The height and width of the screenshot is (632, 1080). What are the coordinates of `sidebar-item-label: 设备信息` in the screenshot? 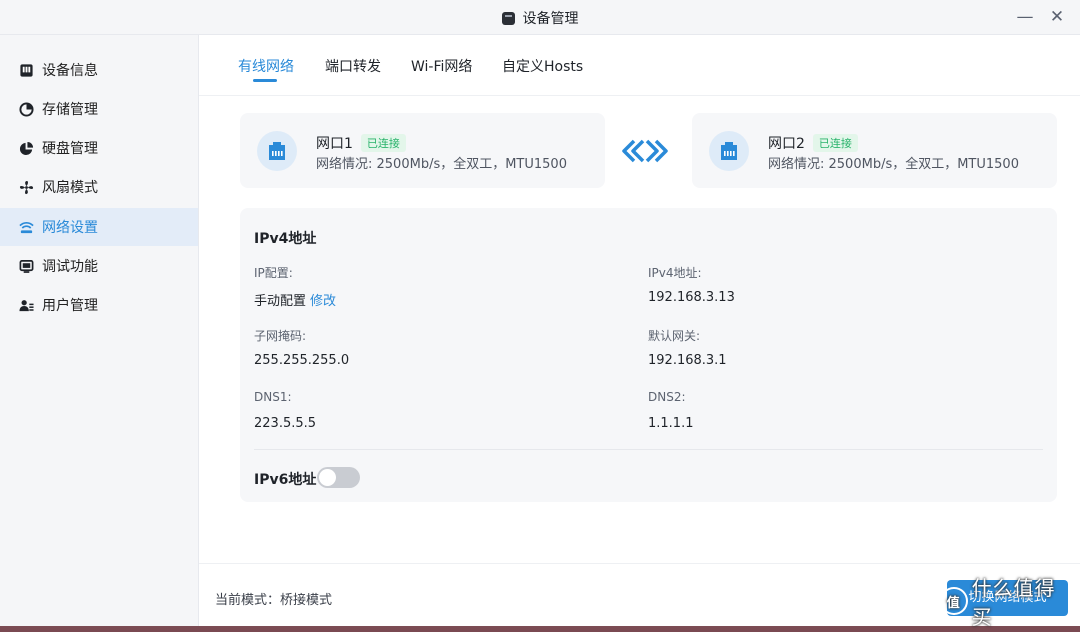 It's located at (70, 71).